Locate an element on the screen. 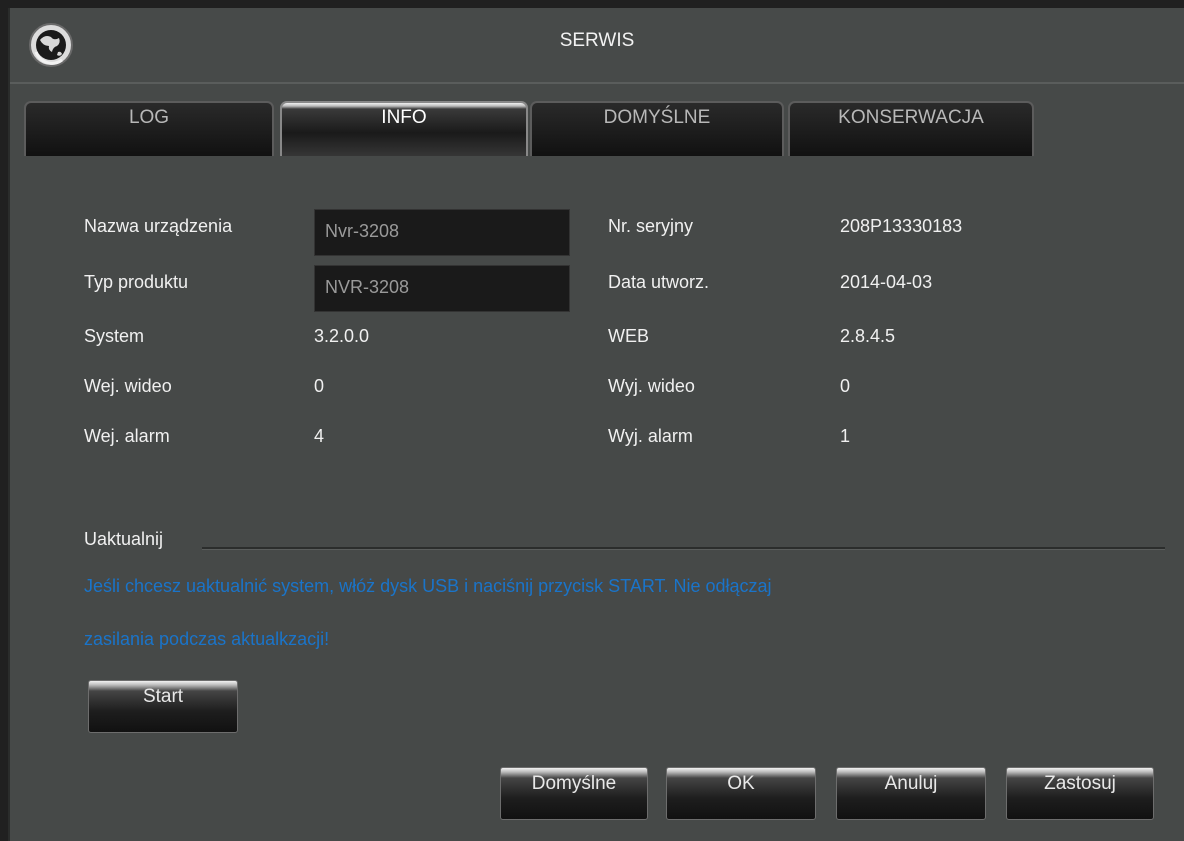  tab-defaults: DOMYŚLNE is located at coordinates (657, 128).